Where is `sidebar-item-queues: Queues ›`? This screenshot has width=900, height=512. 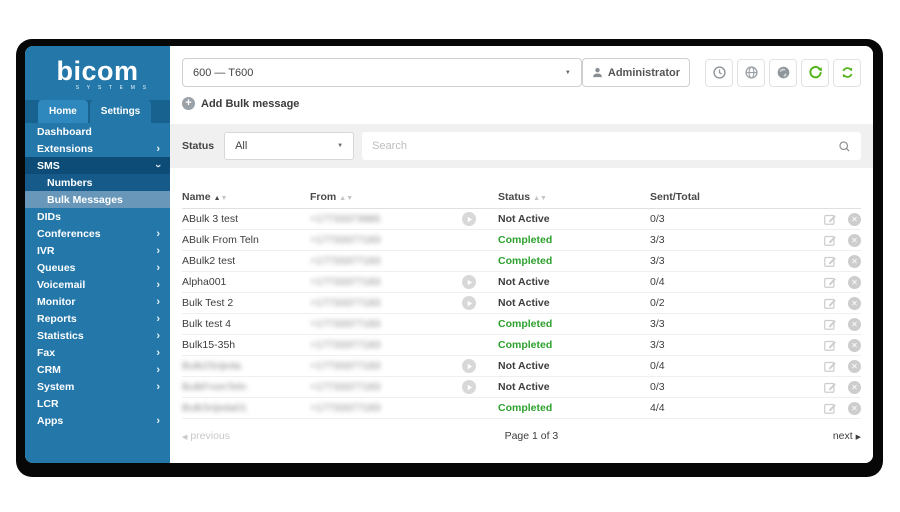 sidebar-item-queues: Queues › is located at coordinates (97, 267).